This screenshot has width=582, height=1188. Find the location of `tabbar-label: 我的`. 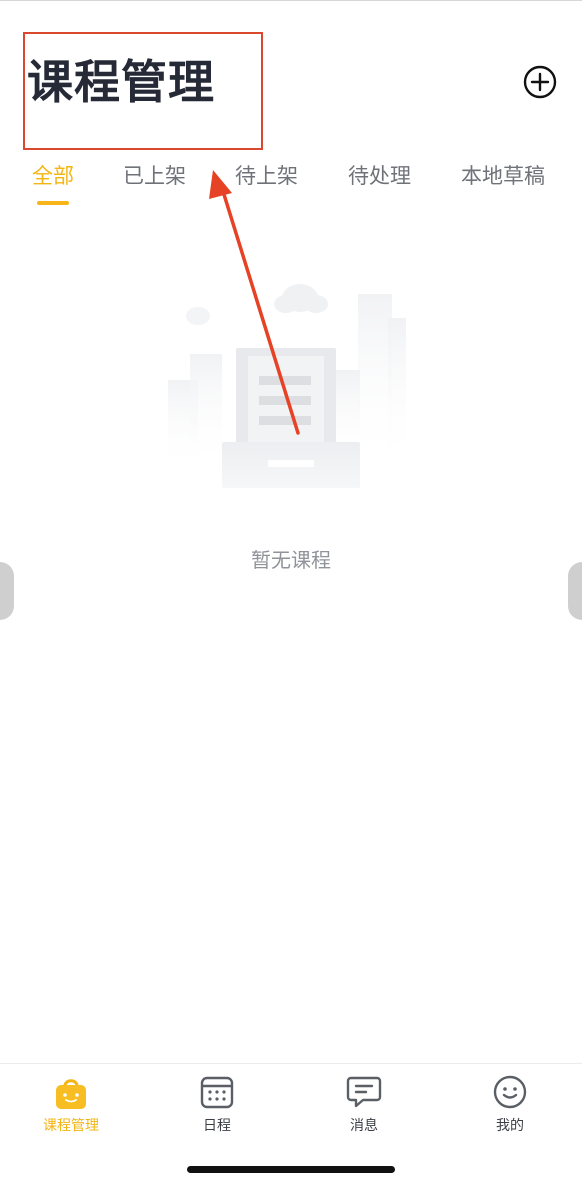

tabbar-label: 我的 is located at coordinates (510, 1126).